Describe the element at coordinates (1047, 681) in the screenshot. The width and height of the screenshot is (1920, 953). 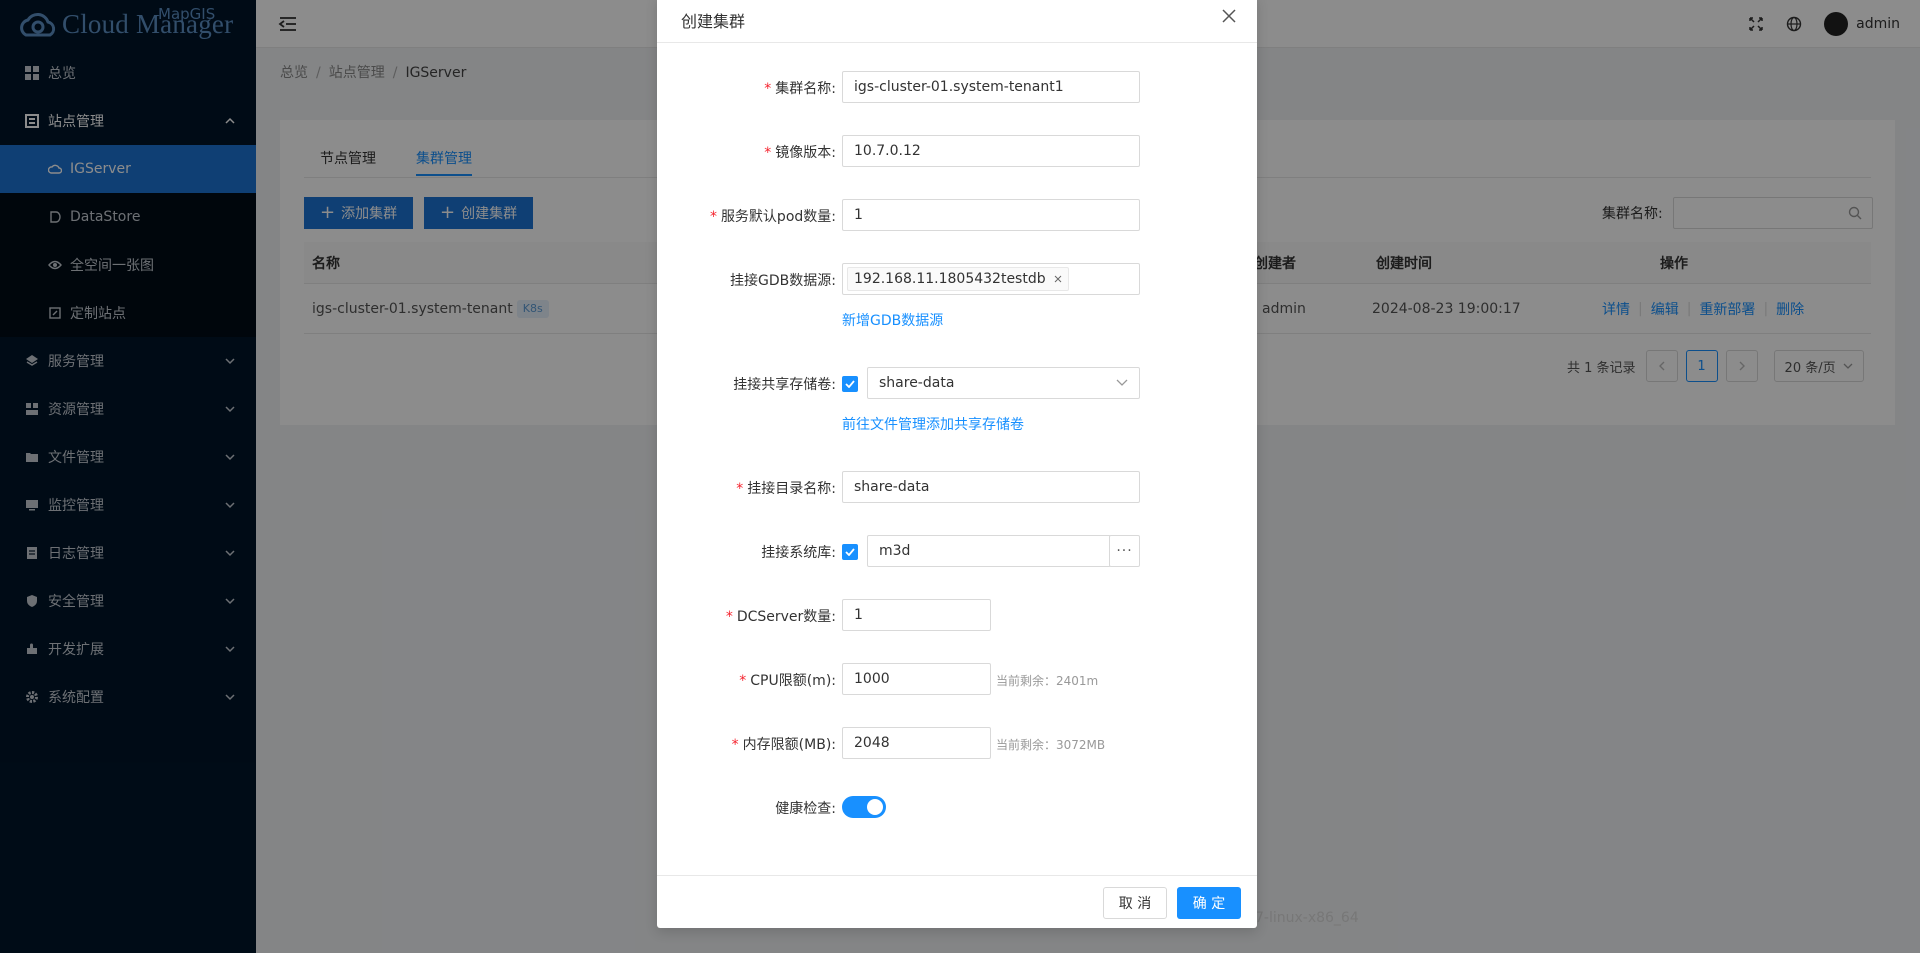
I see `cpu-remaining-hint: 当前剩余：2401m` at that location.